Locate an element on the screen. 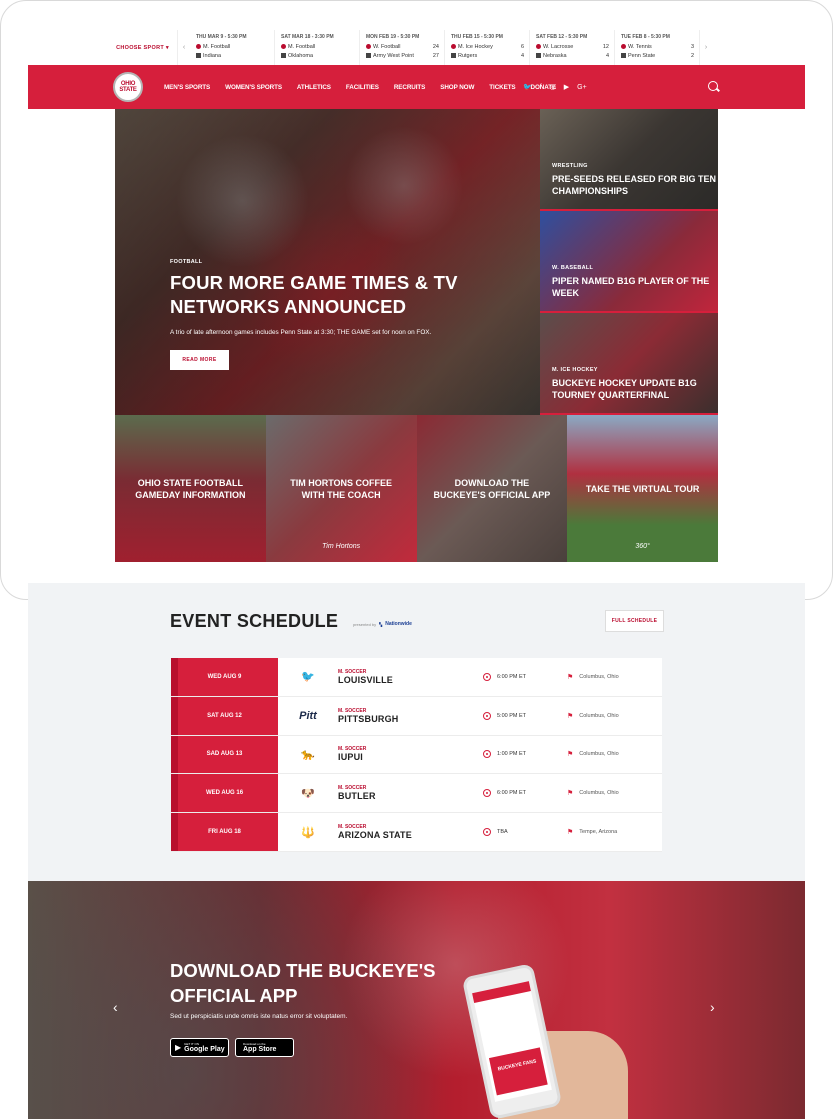 This screenshot has width=833, height=1119. promo-tile-tour: TAKE THE VIRTUAL TOUR 360° is located at coordinates (642, 488).